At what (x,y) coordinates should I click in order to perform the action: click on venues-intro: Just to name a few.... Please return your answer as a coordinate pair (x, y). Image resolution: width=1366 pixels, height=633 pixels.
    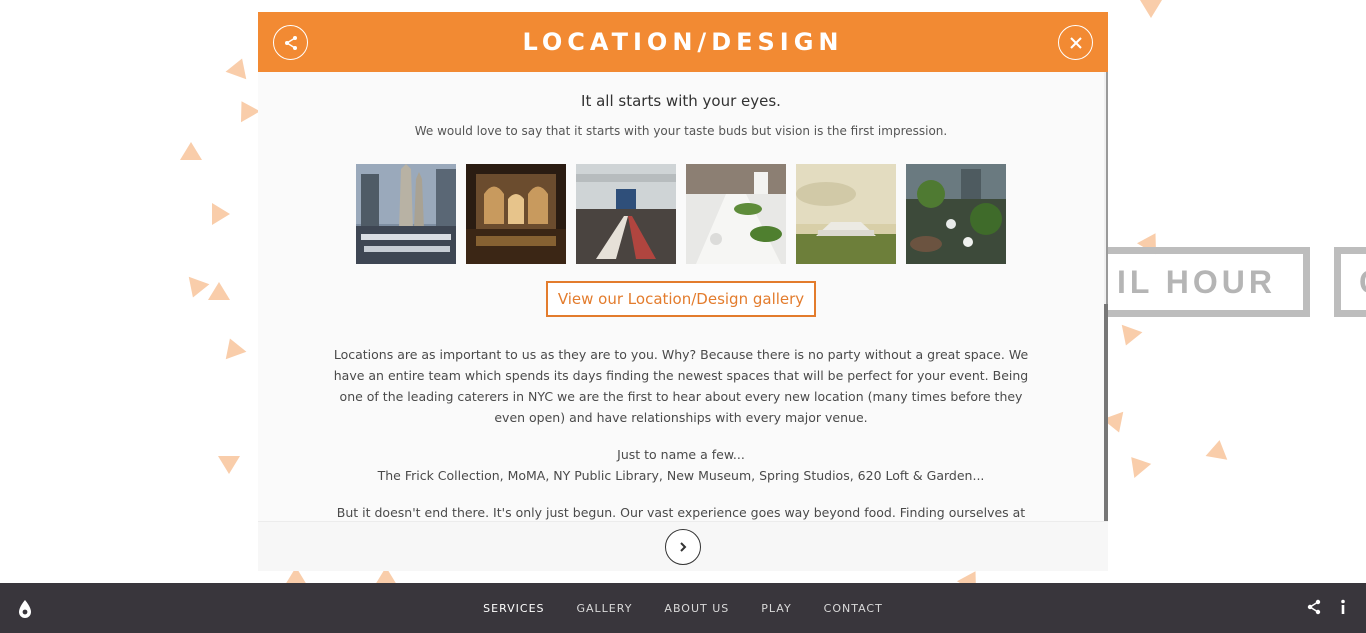
    Looking at the image, I should click on (681, 454).